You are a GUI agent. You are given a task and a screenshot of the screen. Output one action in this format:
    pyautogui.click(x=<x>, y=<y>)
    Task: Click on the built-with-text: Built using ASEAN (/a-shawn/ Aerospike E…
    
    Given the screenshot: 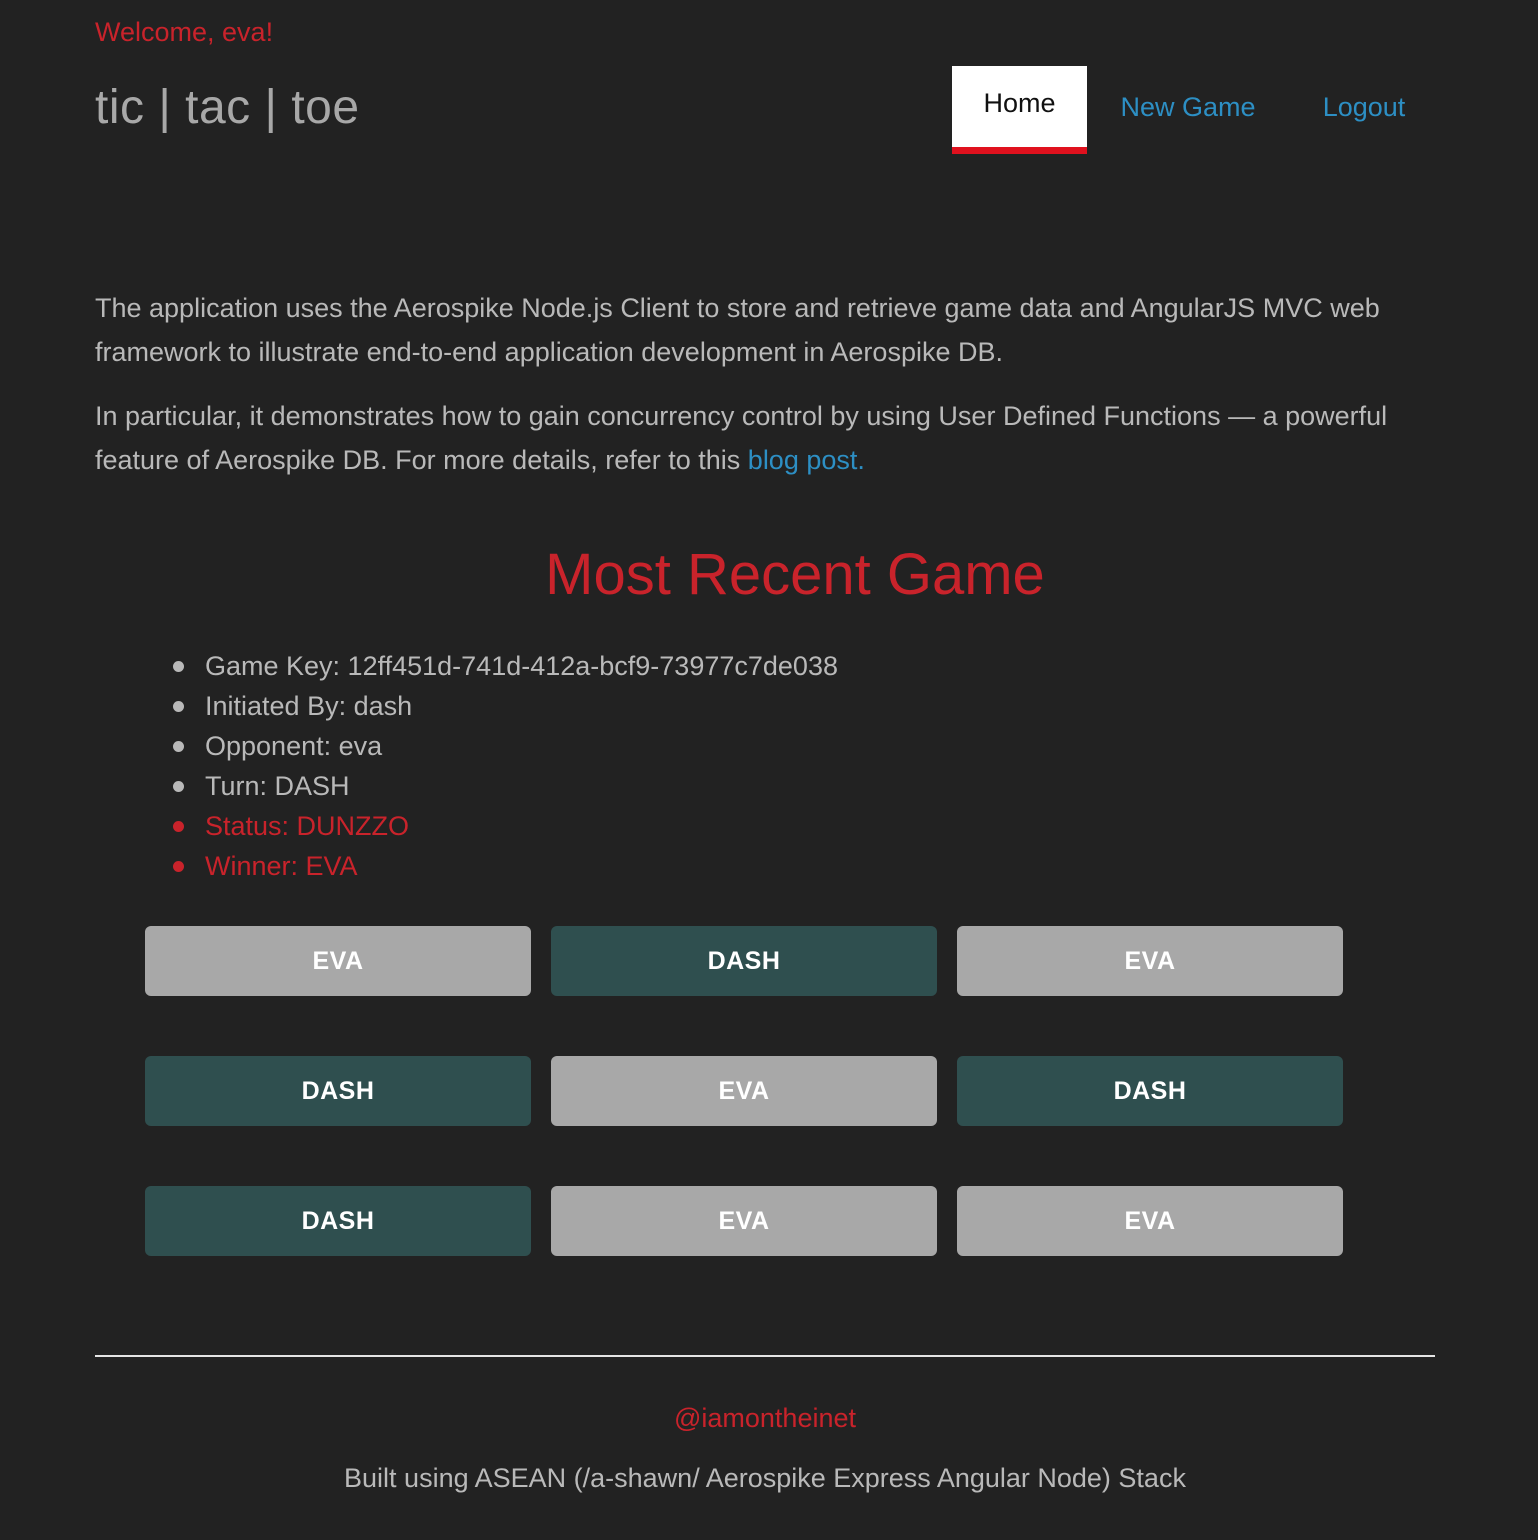 What is the action you would take?
    pyautogui.click(x=765, y=1478)
    